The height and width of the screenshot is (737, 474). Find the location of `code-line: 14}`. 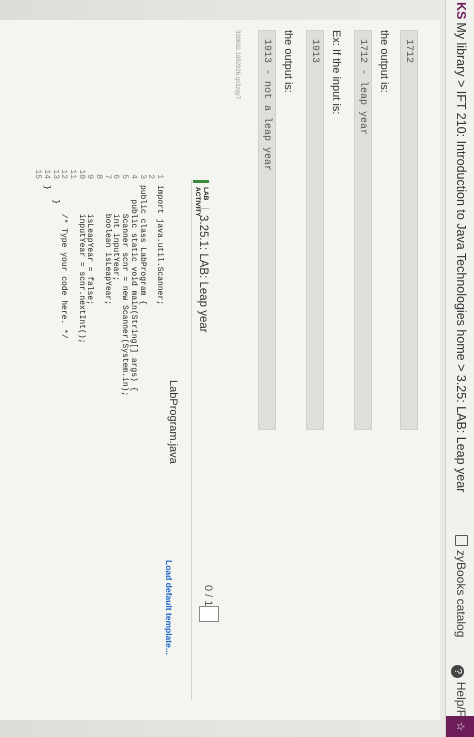

code-line: 14} is located at coordinates (46, 177).